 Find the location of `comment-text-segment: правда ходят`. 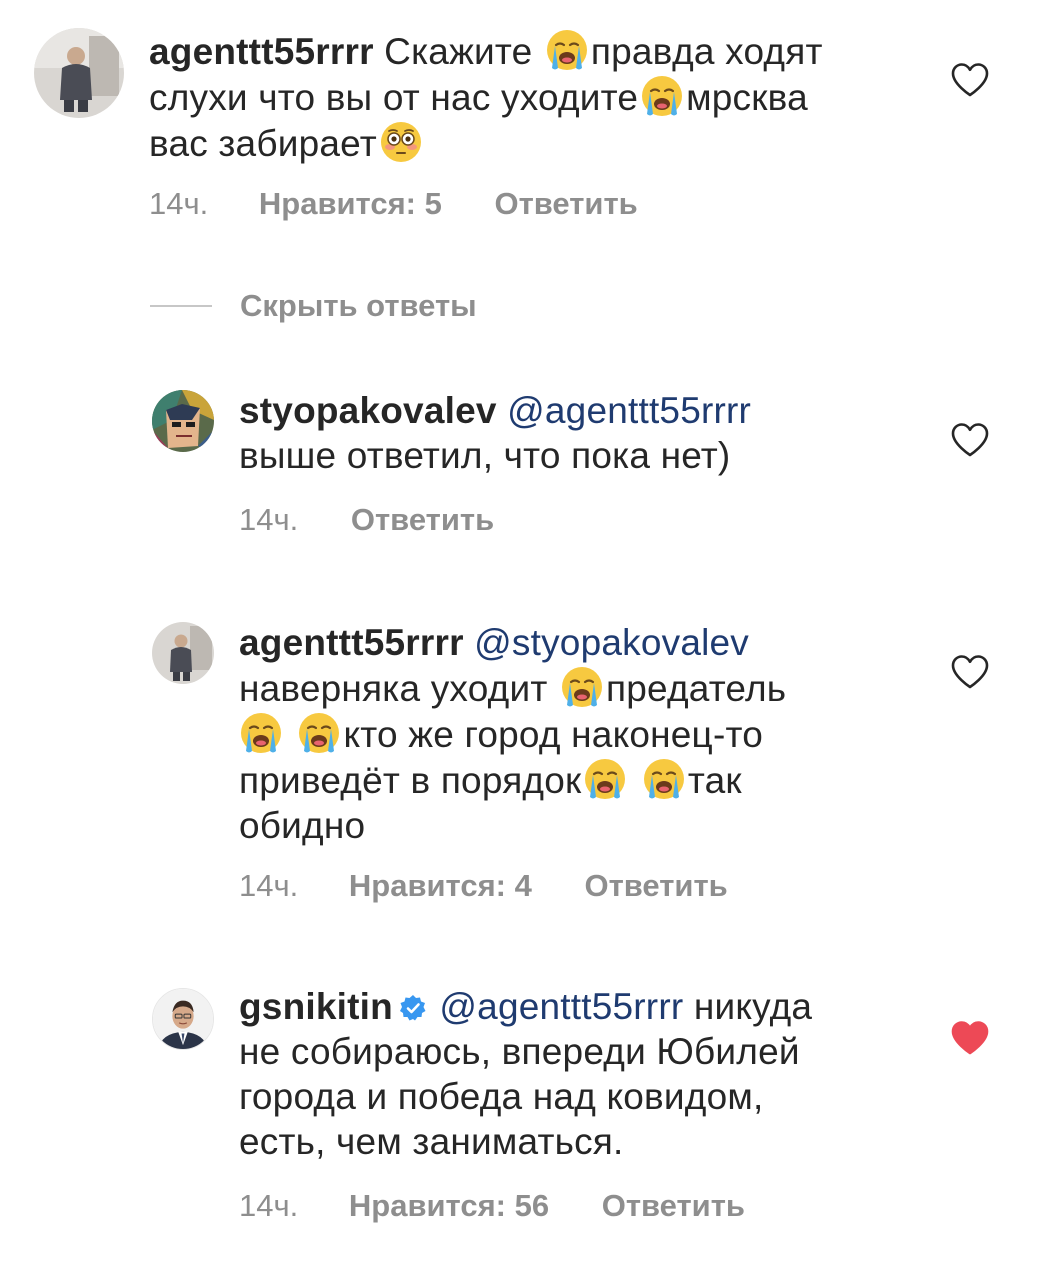

comment-text-segment: правда ходят is located at coordinates (706, 51).